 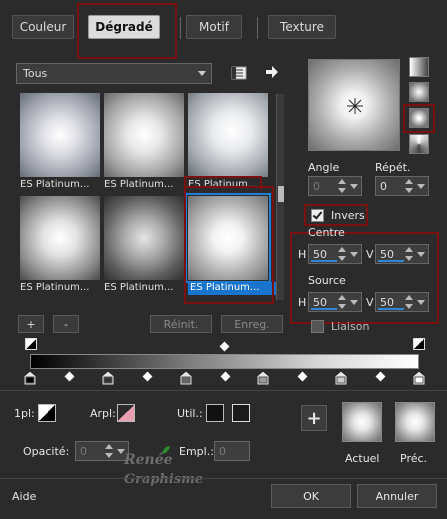 I want to click on gradient-preview, so click(x=354, y=105).